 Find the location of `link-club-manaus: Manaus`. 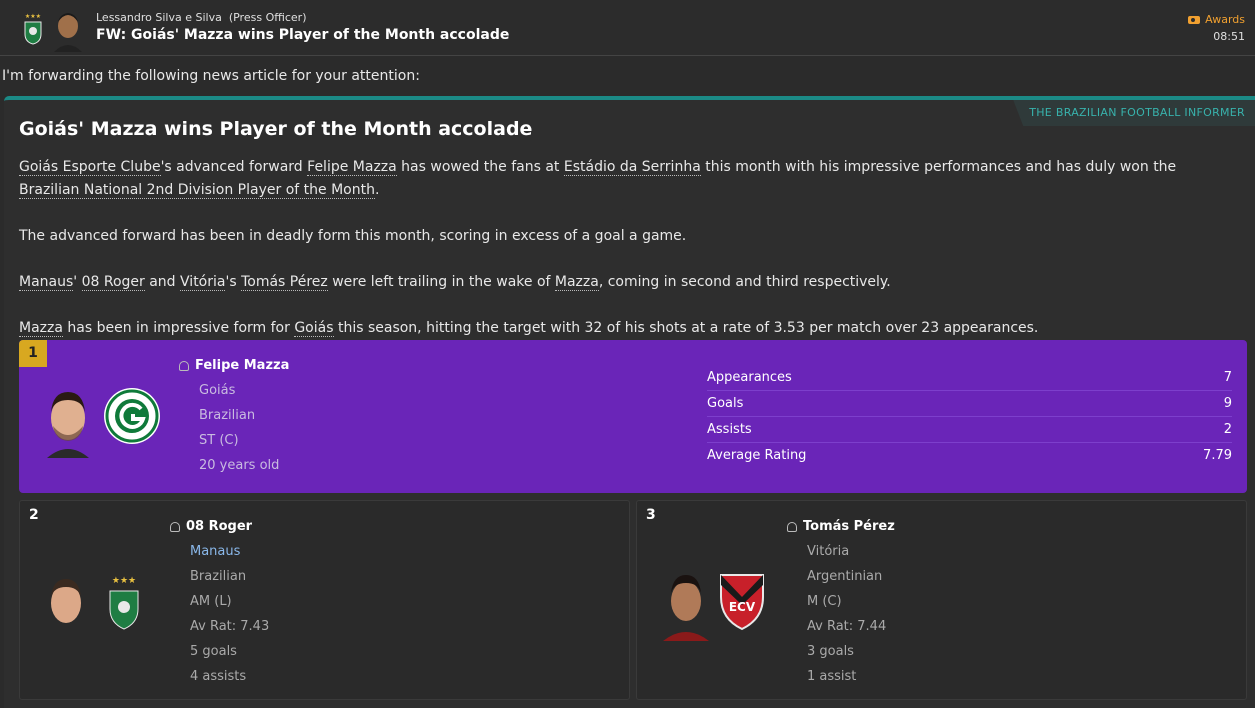

link-club-manaus: Manaus is located at coordinates (46, 282).